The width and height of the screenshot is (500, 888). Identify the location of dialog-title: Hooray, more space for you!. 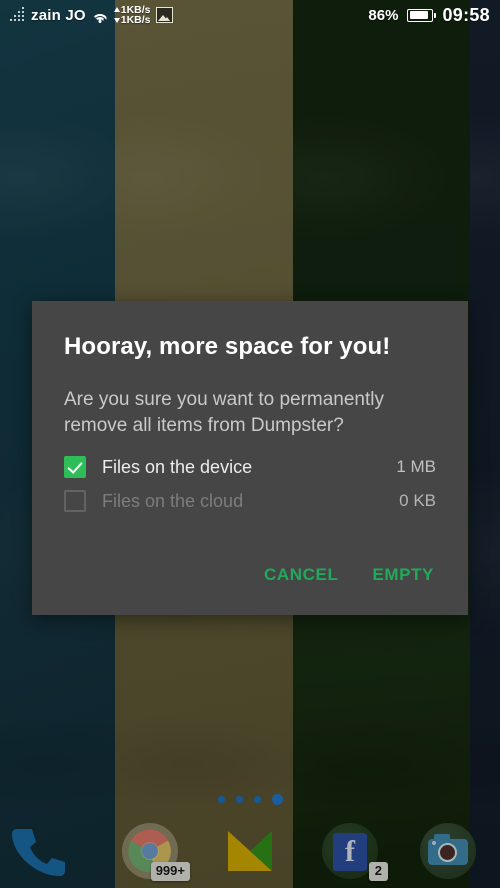
(227, 346).